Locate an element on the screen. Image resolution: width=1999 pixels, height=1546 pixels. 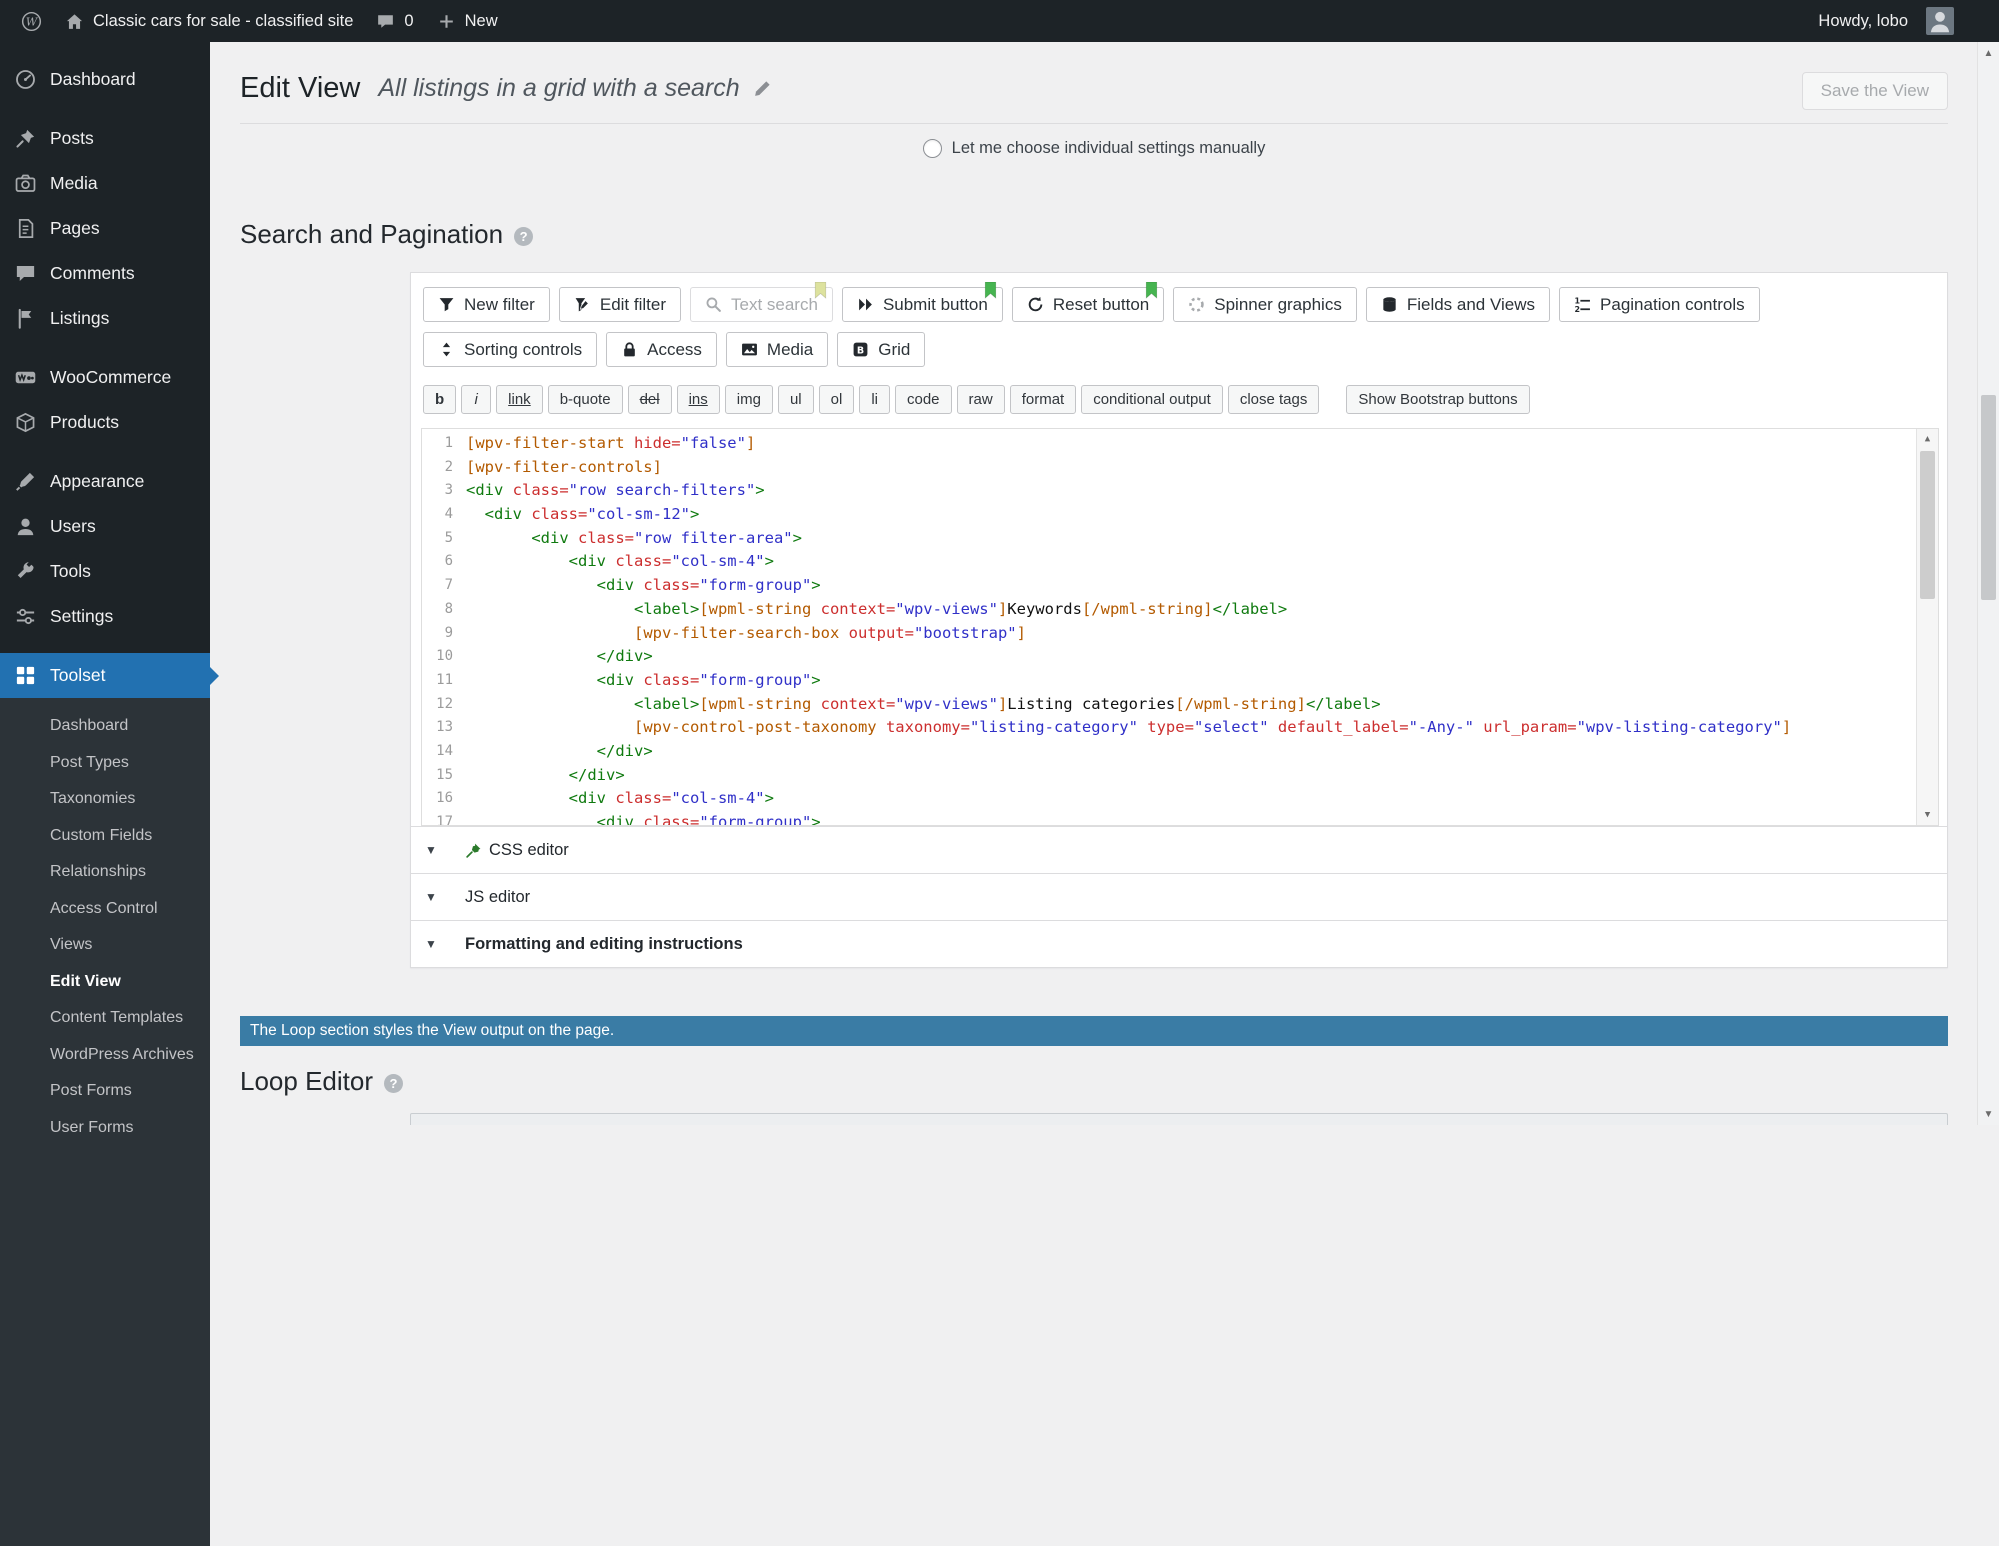
quicktag-img: img is located at coordinates (749, 399).